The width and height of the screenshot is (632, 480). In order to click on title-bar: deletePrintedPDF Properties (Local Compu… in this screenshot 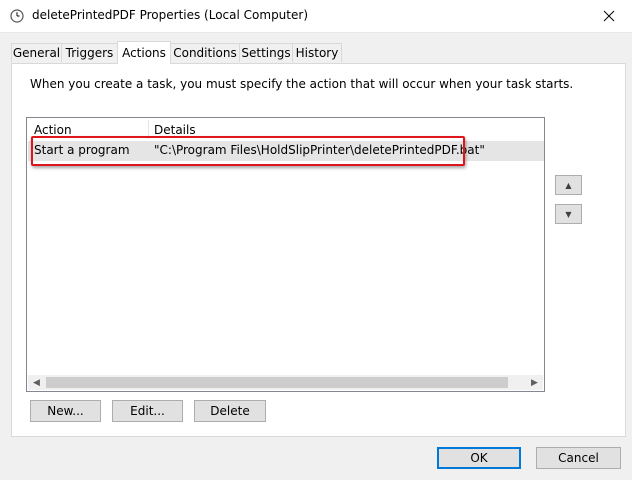, I will do `click(316, 16)`.